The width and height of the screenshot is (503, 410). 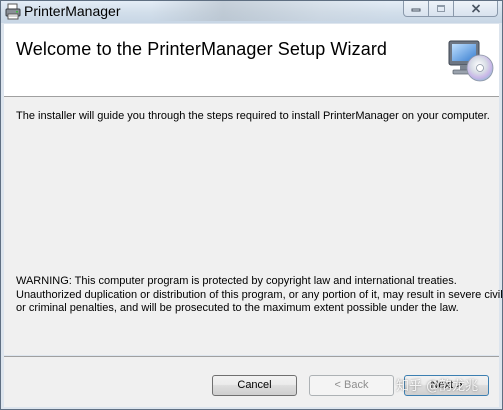 What do you see at coordinates (13, 11) in the screenshot?
I see `installer-app-icon` at bounding box center [13, 11].